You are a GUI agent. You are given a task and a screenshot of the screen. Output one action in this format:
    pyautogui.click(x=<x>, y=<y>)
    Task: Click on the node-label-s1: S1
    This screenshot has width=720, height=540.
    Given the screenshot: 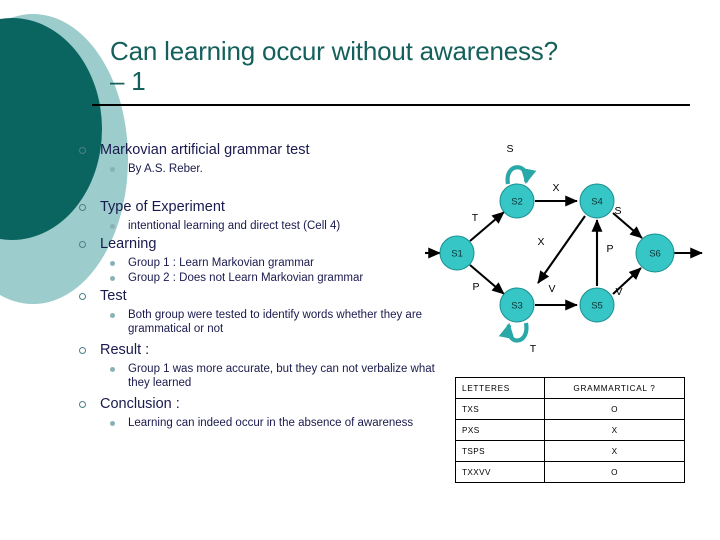 What is the action you would take?
    pyautogui.click(x=457, y=254)
    